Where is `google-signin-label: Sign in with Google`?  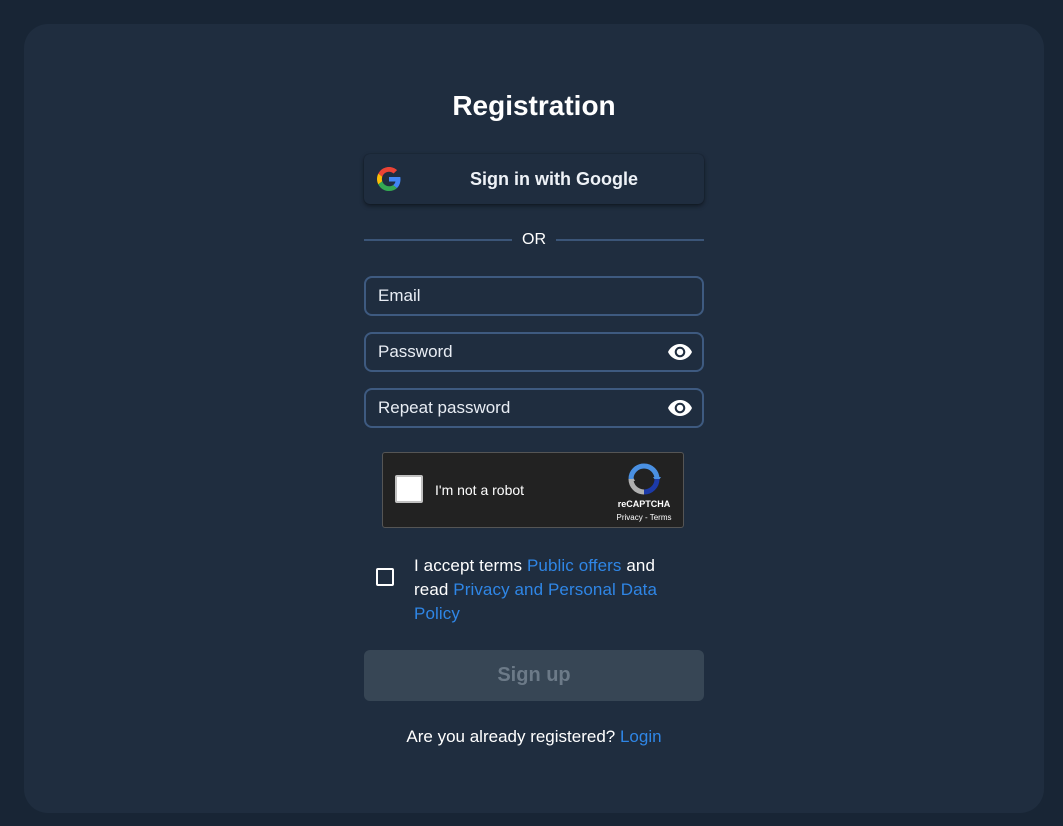
google-signin-label: Sign in with Google is located at coordinates (554, 179).